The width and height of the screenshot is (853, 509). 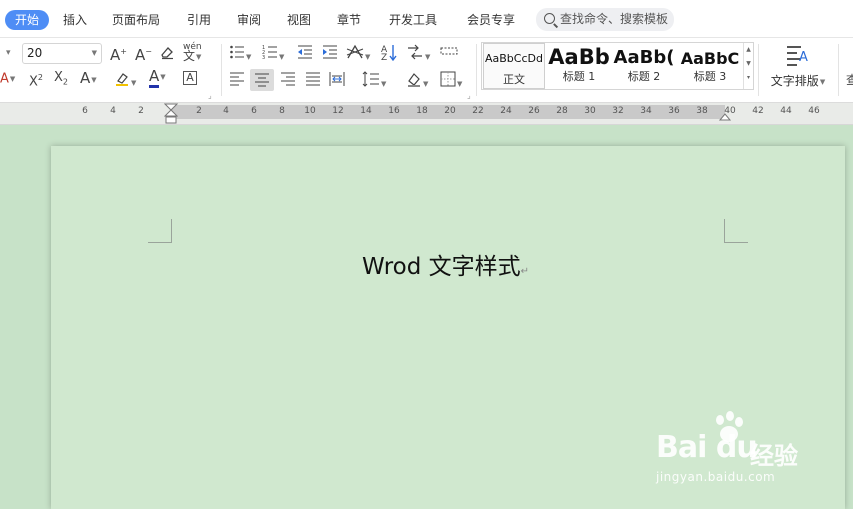 What do you see at coordinates (171, 114) in the screenshot?
I see `indent-marker-icon` at bounding box center [171, 114].